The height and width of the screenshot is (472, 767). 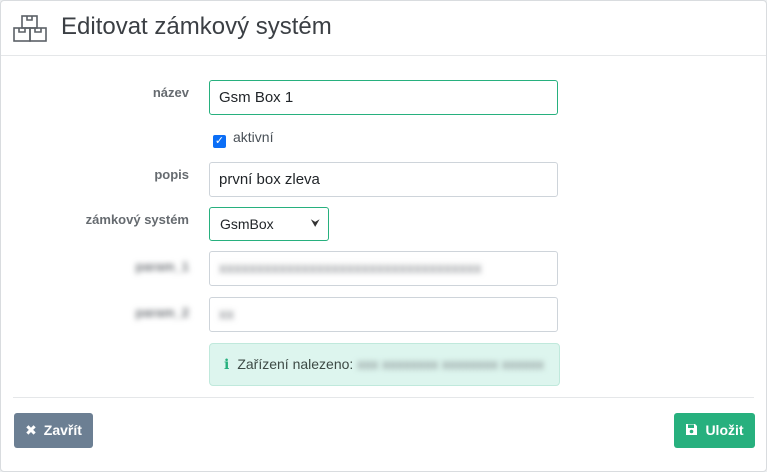 What do you see at coordinates (162, 266) in the screenshot?
I see `param1-label: param_1` at bounding box center [162, 266].